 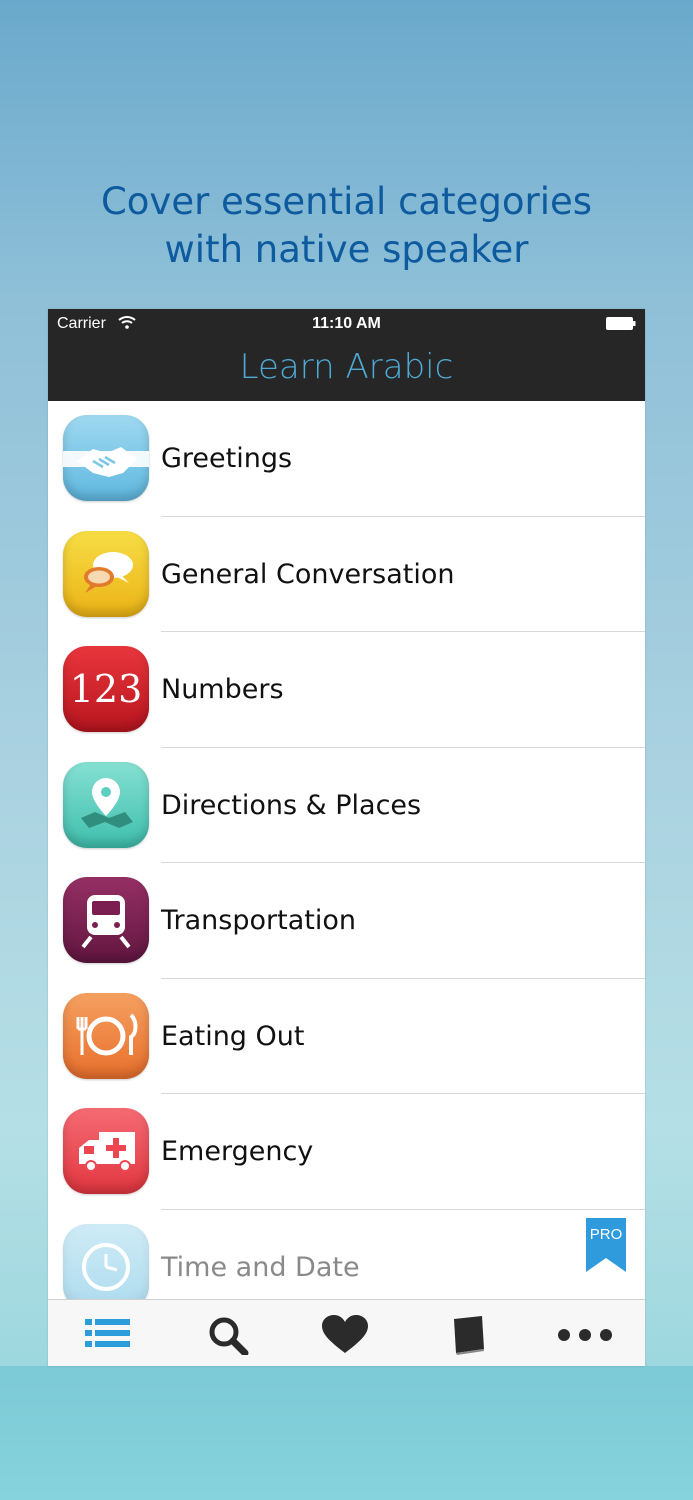 What do you see at coordinates (106, 920) in the screenshot?
I see `train-icon` at bounding box center [106, 920].